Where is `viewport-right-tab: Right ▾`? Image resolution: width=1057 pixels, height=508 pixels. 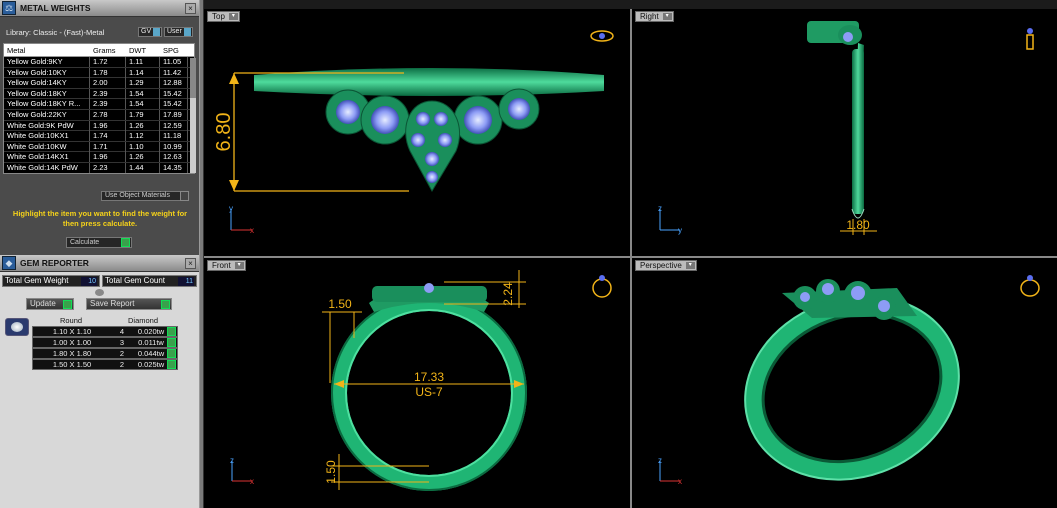
viewport-right-tab: Right ▾ is located at coordinates (654, 16).